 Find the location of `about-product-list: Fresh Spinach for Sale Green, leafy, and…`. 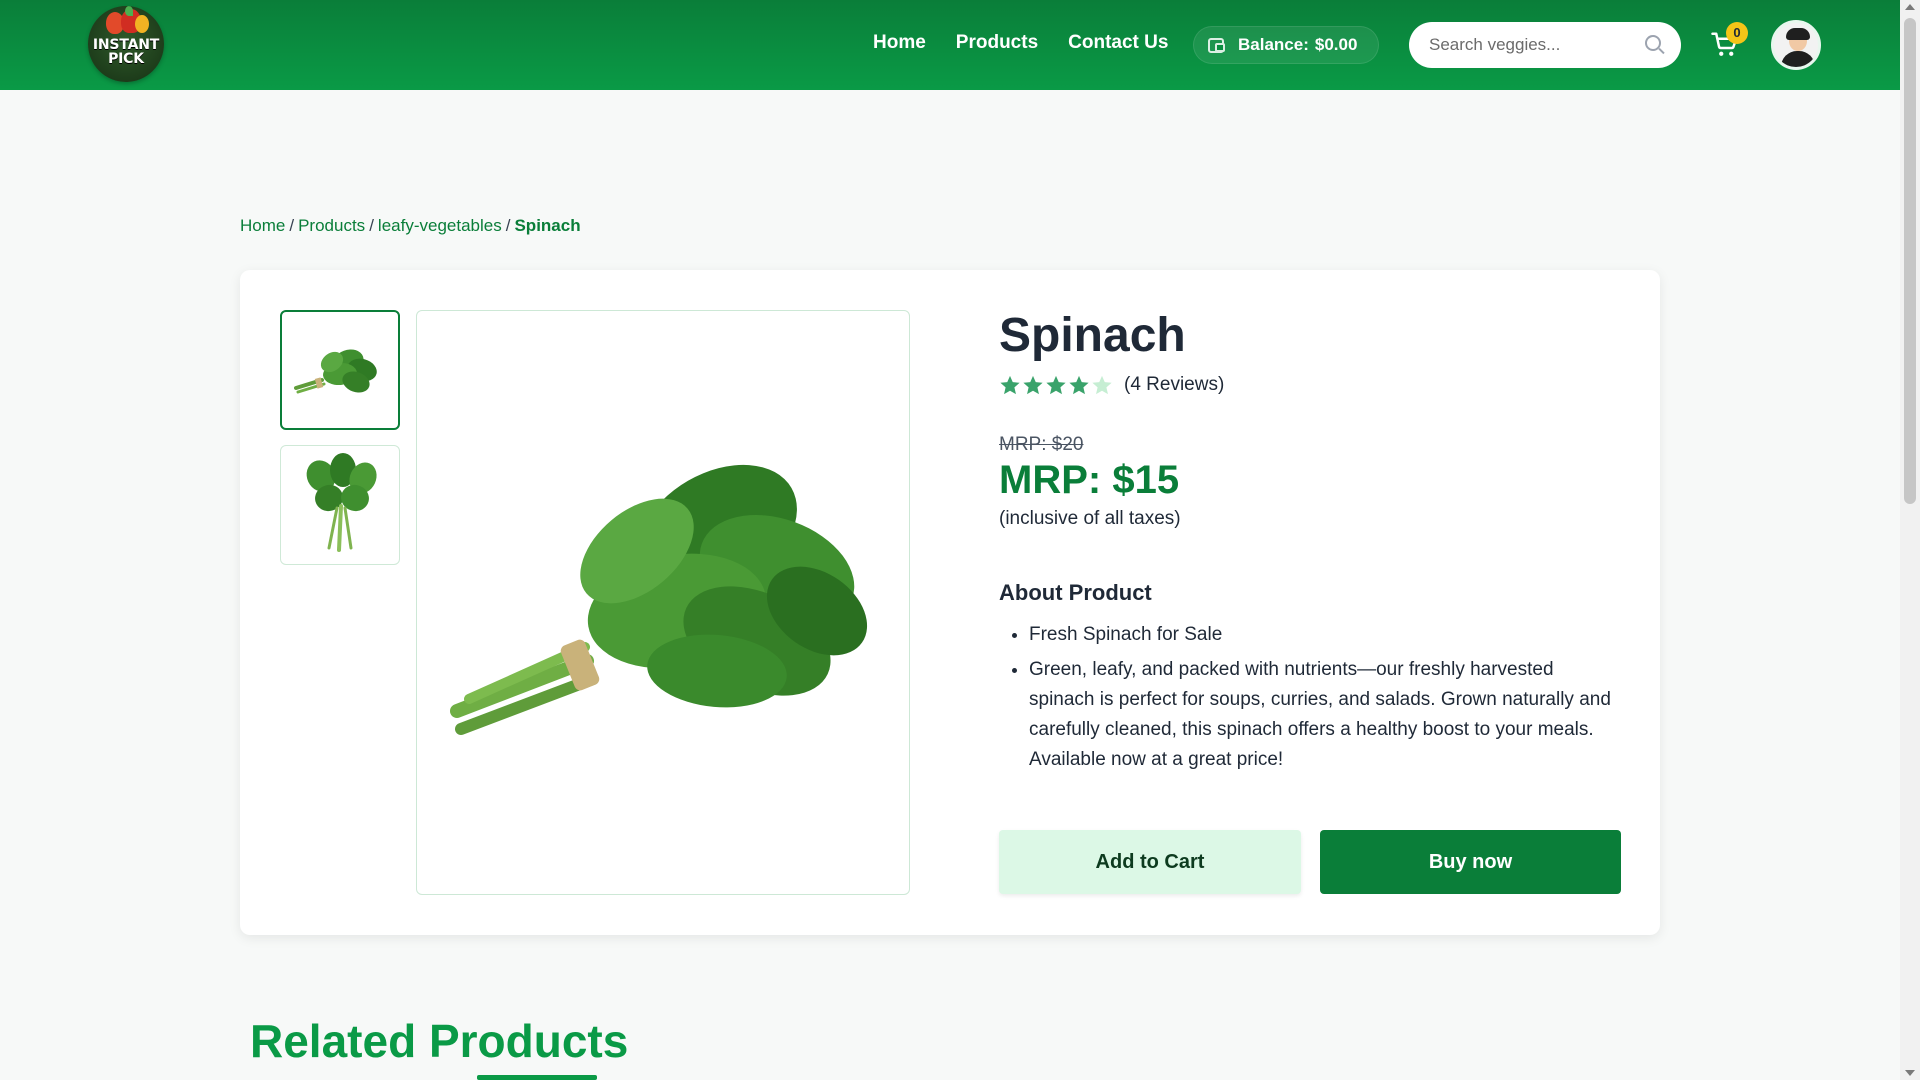

about-product-list: Fresh Spinach for Sale Green, leafy, and… is located at coordinates (1321, 700).